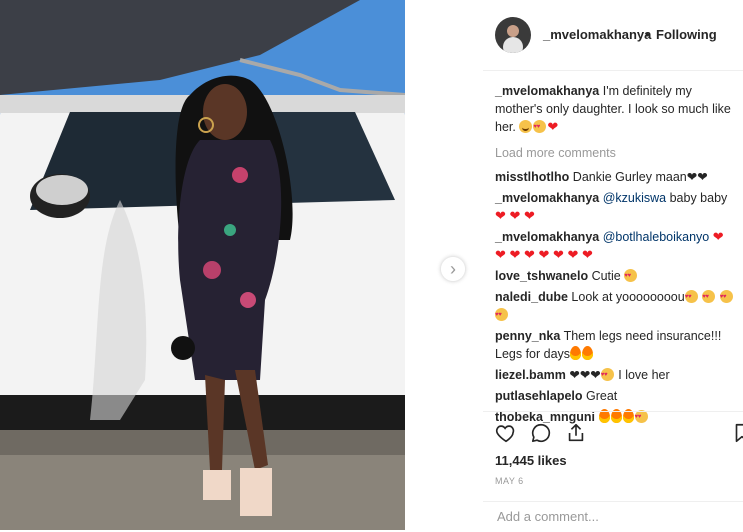 The height and width of the screenshot is (532, 743). What do you see at coordinates (531, 460) in the screenshot?
I see `likes-count: 11,445 likes` at bounding box center [531, 460].